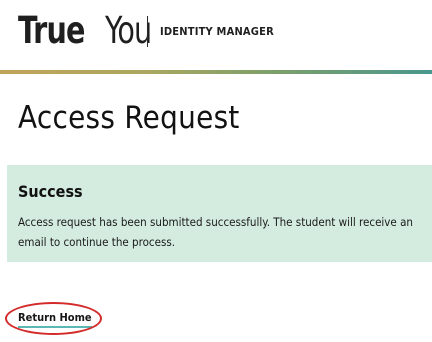 The image size is (432, 342). I want to click on app-subtitle: IDENTITY MANAGER, so click(217, 31).